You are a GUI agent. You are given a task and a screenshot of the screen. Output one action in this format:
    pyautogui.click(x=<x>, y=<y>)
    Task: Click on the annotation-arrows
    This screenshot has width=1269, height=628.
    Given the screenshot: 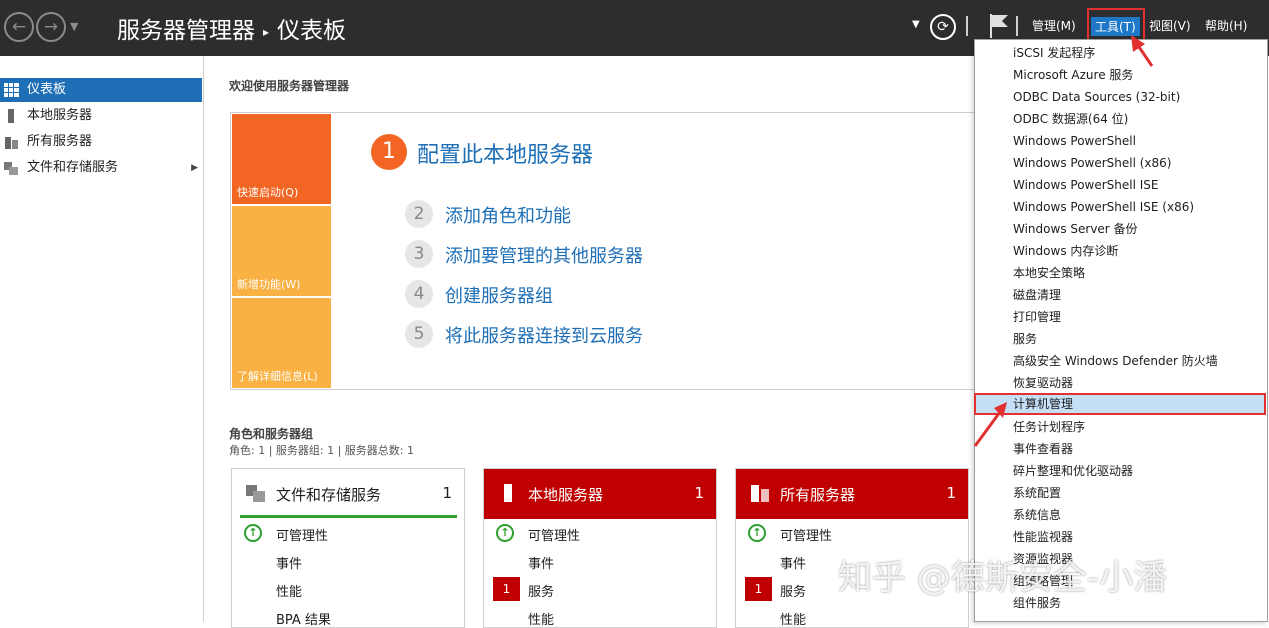 What is the action you would take?
    pyautogui.click(x=1063, y=241)
    